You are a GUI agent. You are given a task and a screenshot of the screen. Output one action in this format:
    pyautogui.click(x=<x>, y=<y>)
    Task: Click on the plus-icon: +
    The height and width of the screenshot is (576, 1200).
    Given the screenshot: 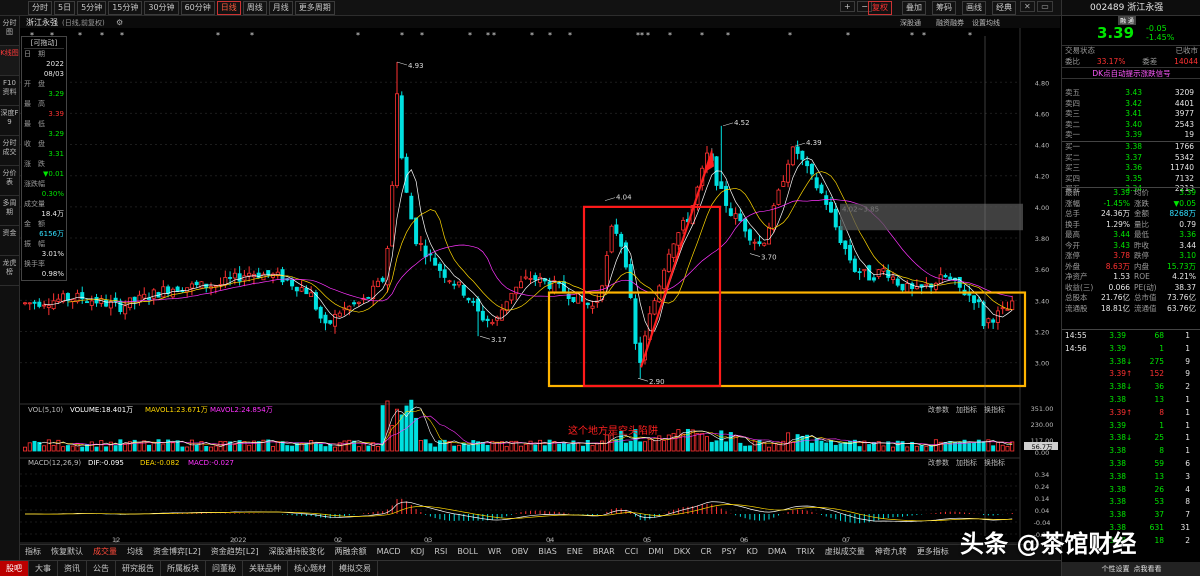 What is the action you would take?
    pyautogui.click(x=847, y=6)
    